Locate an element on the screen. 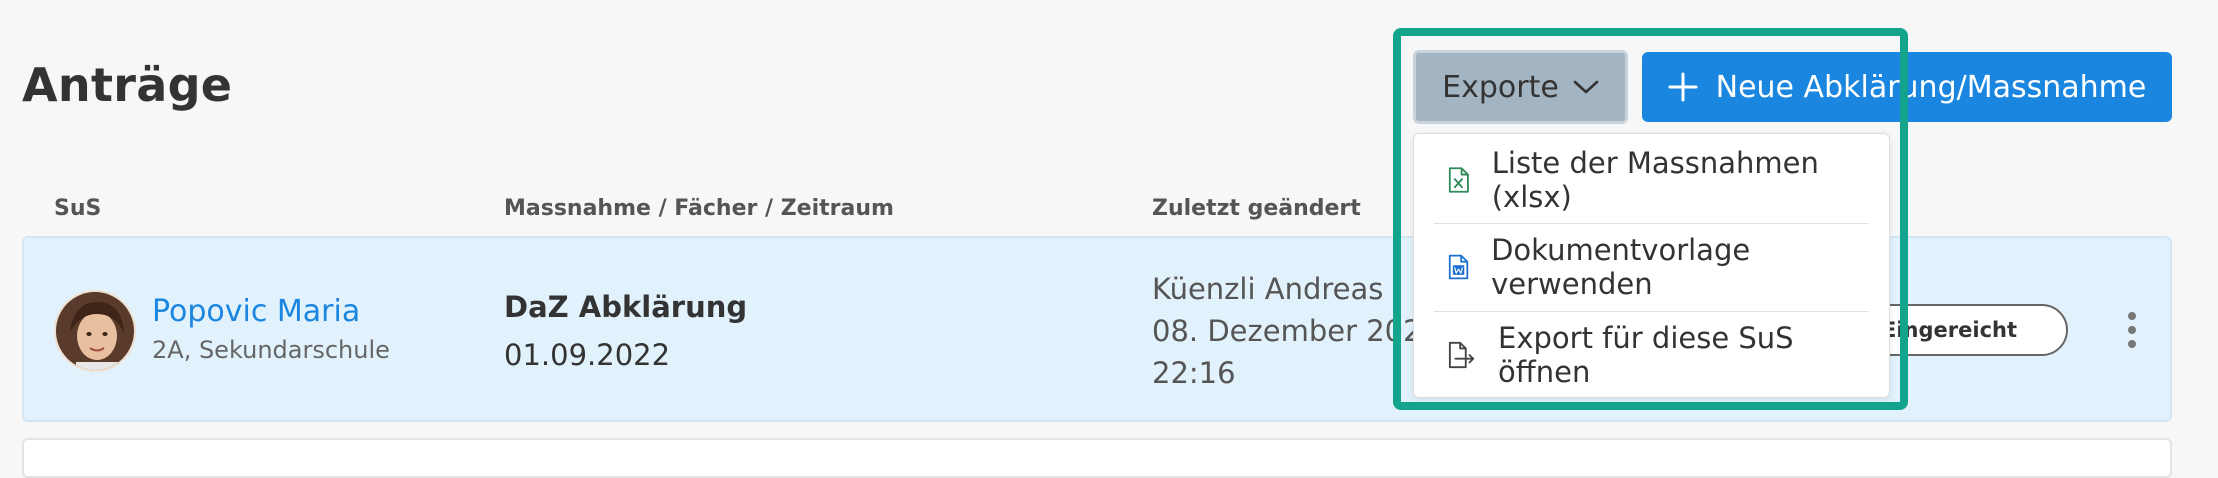  student-class: 2A, Sekundarschule is located at coordinates (271, 350).